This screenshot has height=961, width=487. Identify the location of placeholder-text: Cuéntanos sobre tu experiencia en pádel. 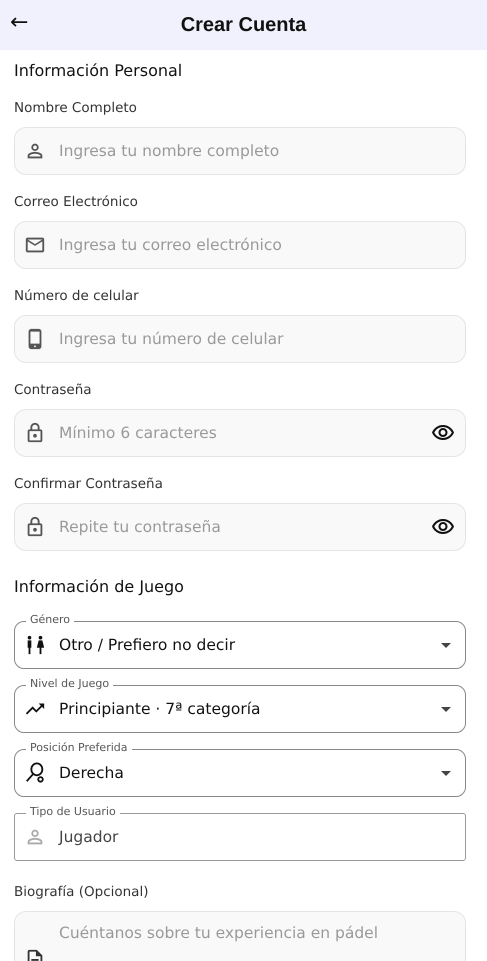
(218, 933).